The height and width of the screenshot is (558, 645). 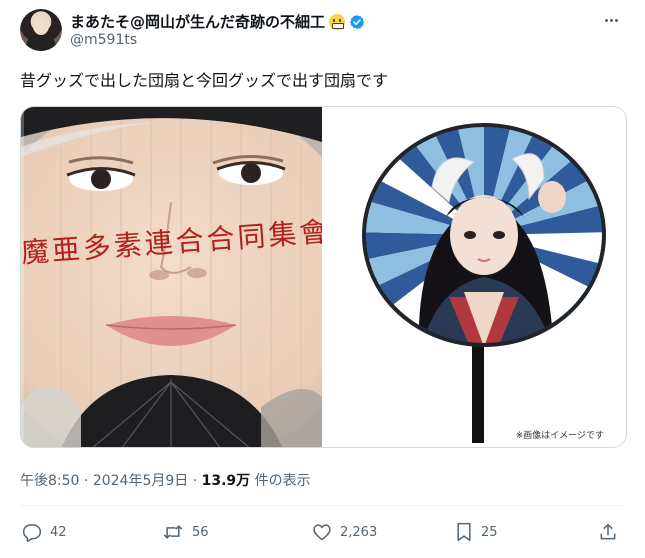 I want to click on reply-button: 42, so click(x=44, y=532).